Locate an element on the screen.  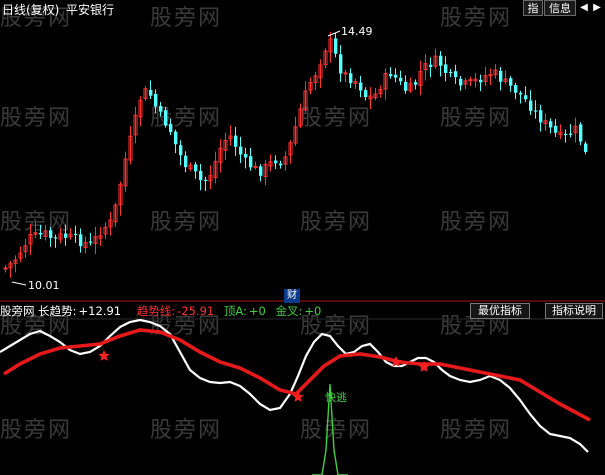
top-a-value: +0 is located at coordinates (257, 311).